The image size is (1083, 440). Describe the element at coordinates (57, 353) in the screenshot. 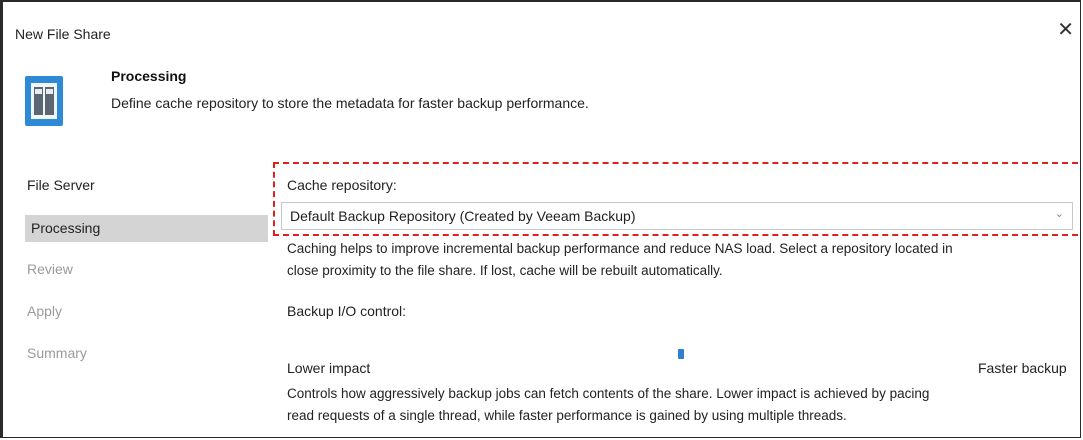

I see `nav-item-summary: Summary` at that location.